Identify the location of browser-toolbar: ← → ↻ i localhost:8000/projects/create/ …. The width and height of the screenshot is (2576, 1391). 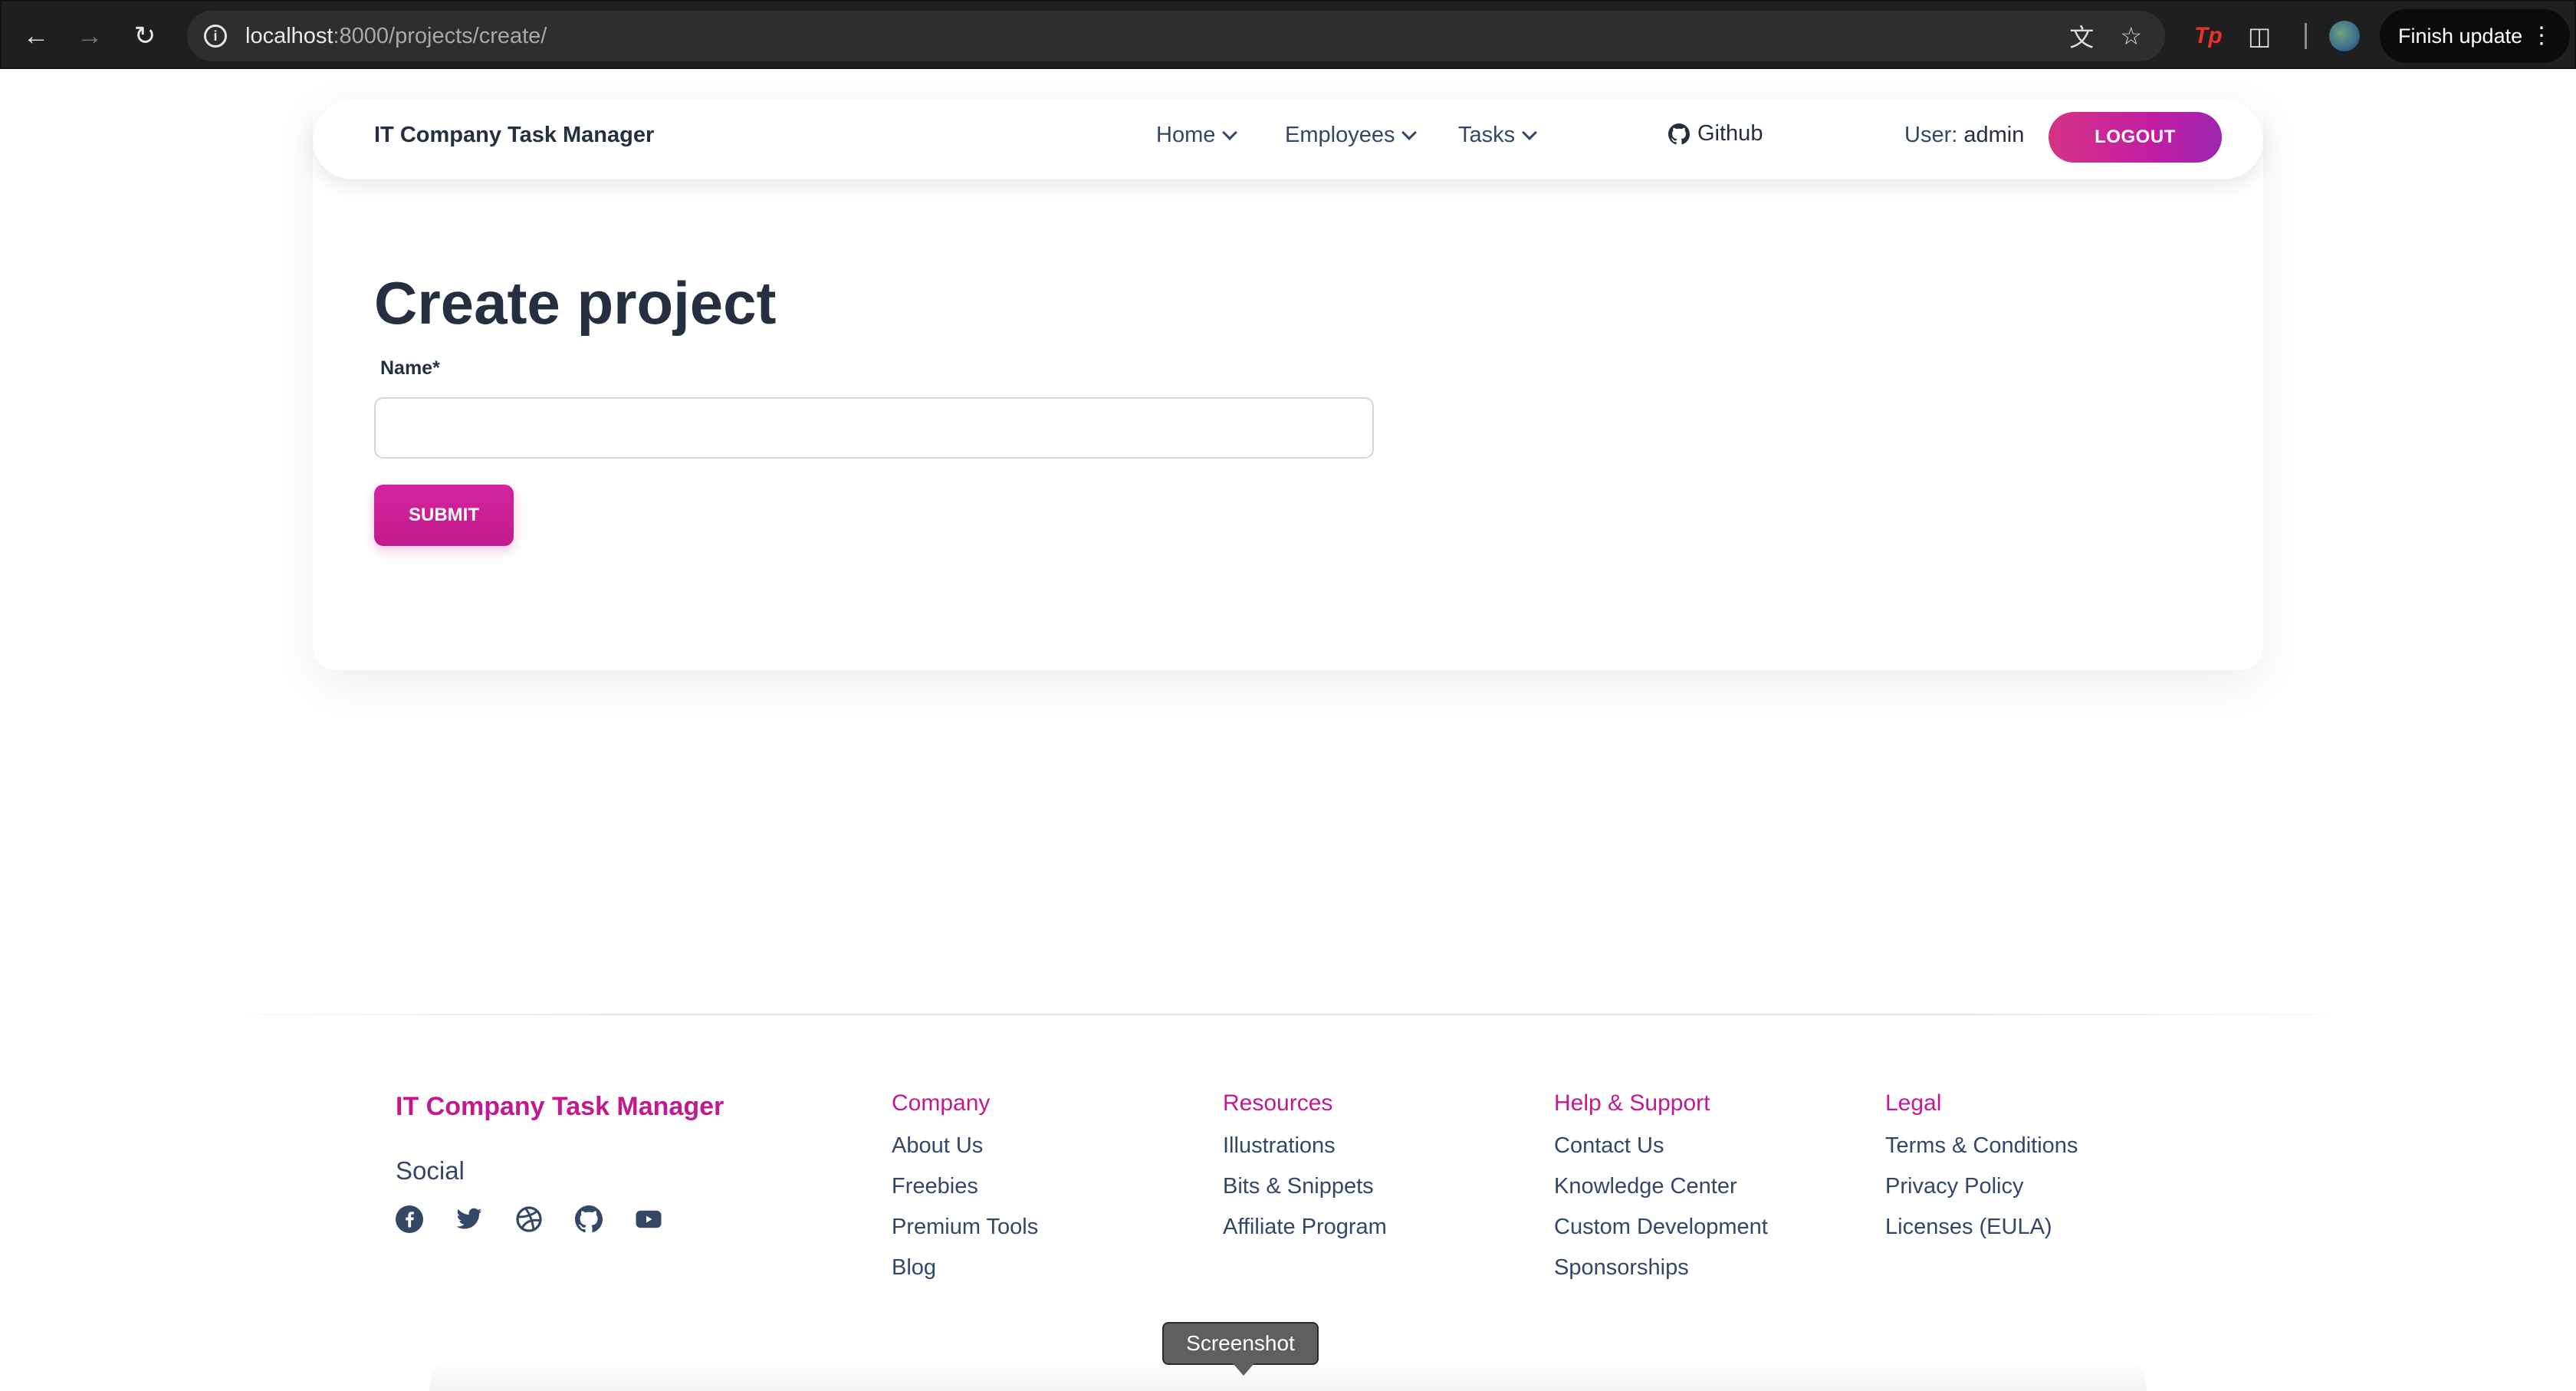
(1288, 34).